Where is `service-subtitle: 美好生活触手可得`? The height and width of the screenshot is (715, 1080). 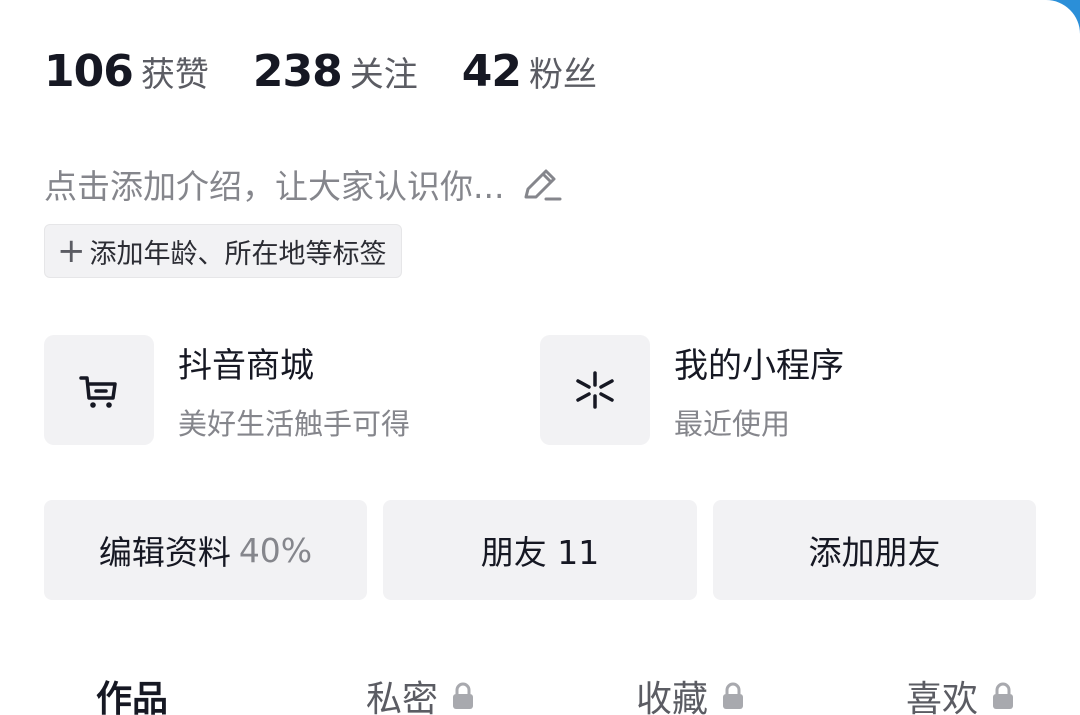 service-subtitle: 美好生活触手可得 is located at coordinates (294, 423).